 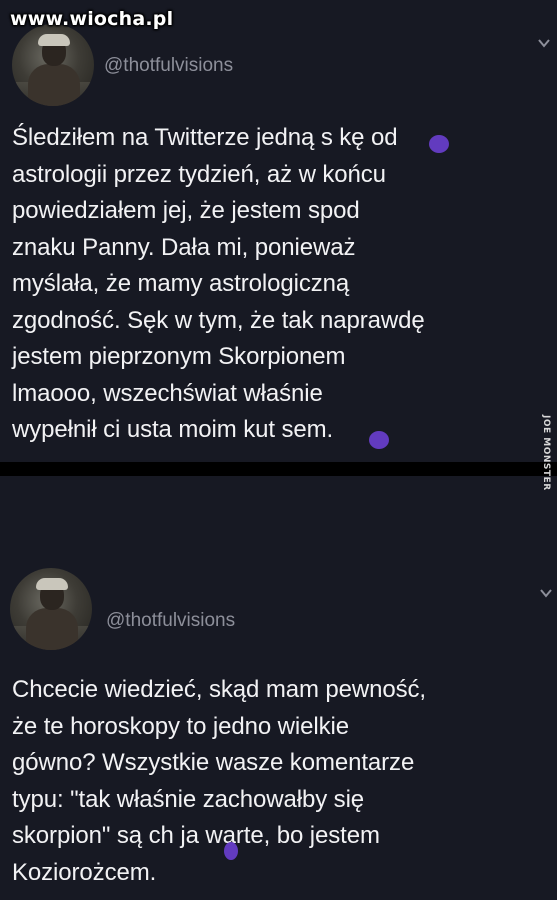 I want to click on tweet-divider, so click(x=278, y=469).